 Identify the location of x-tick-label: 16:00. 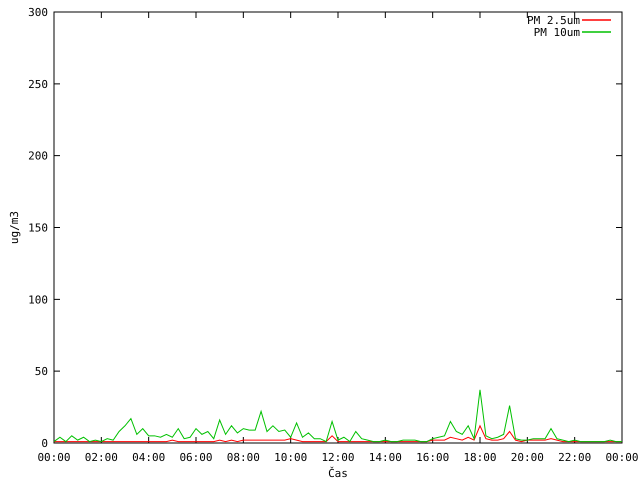
(433, 457).